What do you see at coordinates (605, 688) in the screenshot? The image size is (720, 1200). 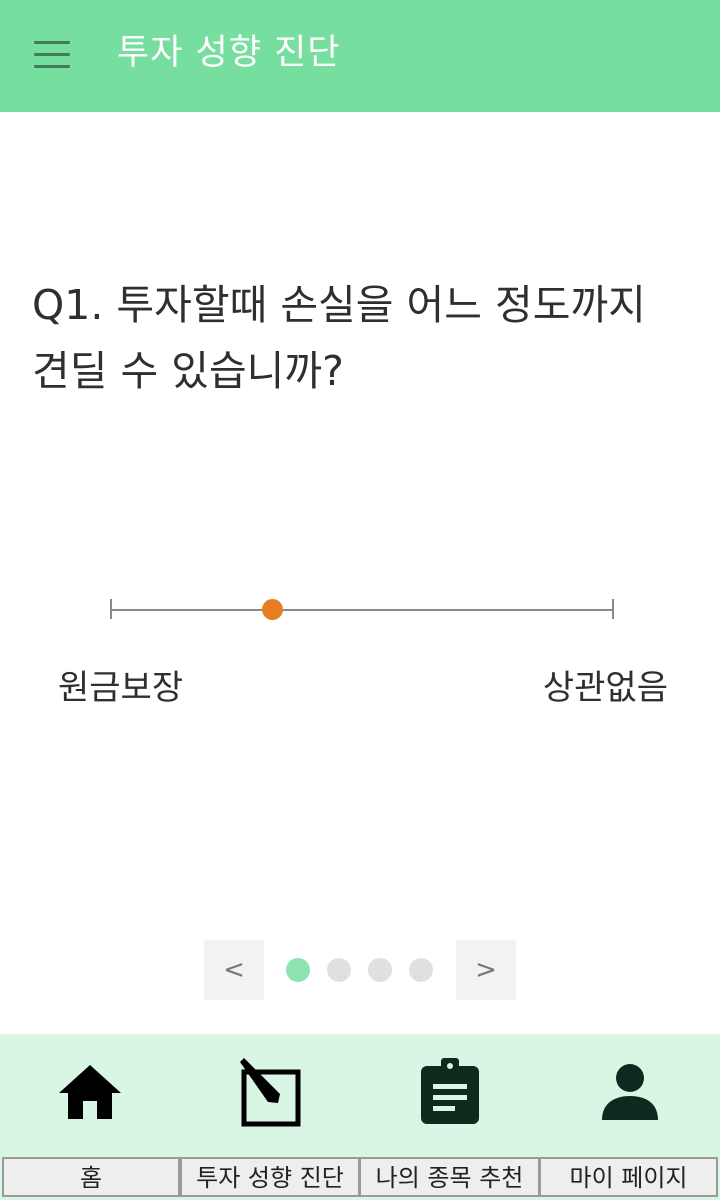 I see `slider-max-label: 상관없음` at bounding box center [605, 688].